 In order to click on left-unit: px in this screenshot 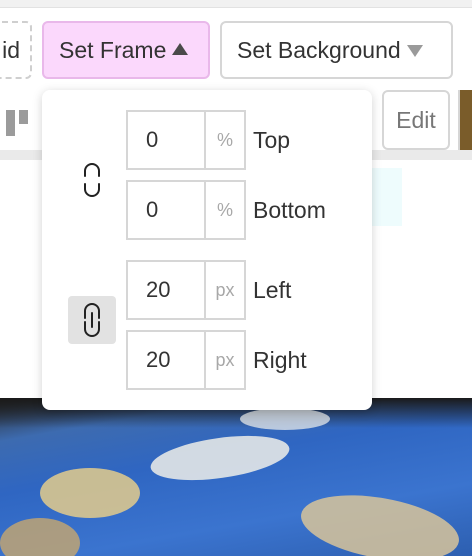, I will do `click(225, 289)`.